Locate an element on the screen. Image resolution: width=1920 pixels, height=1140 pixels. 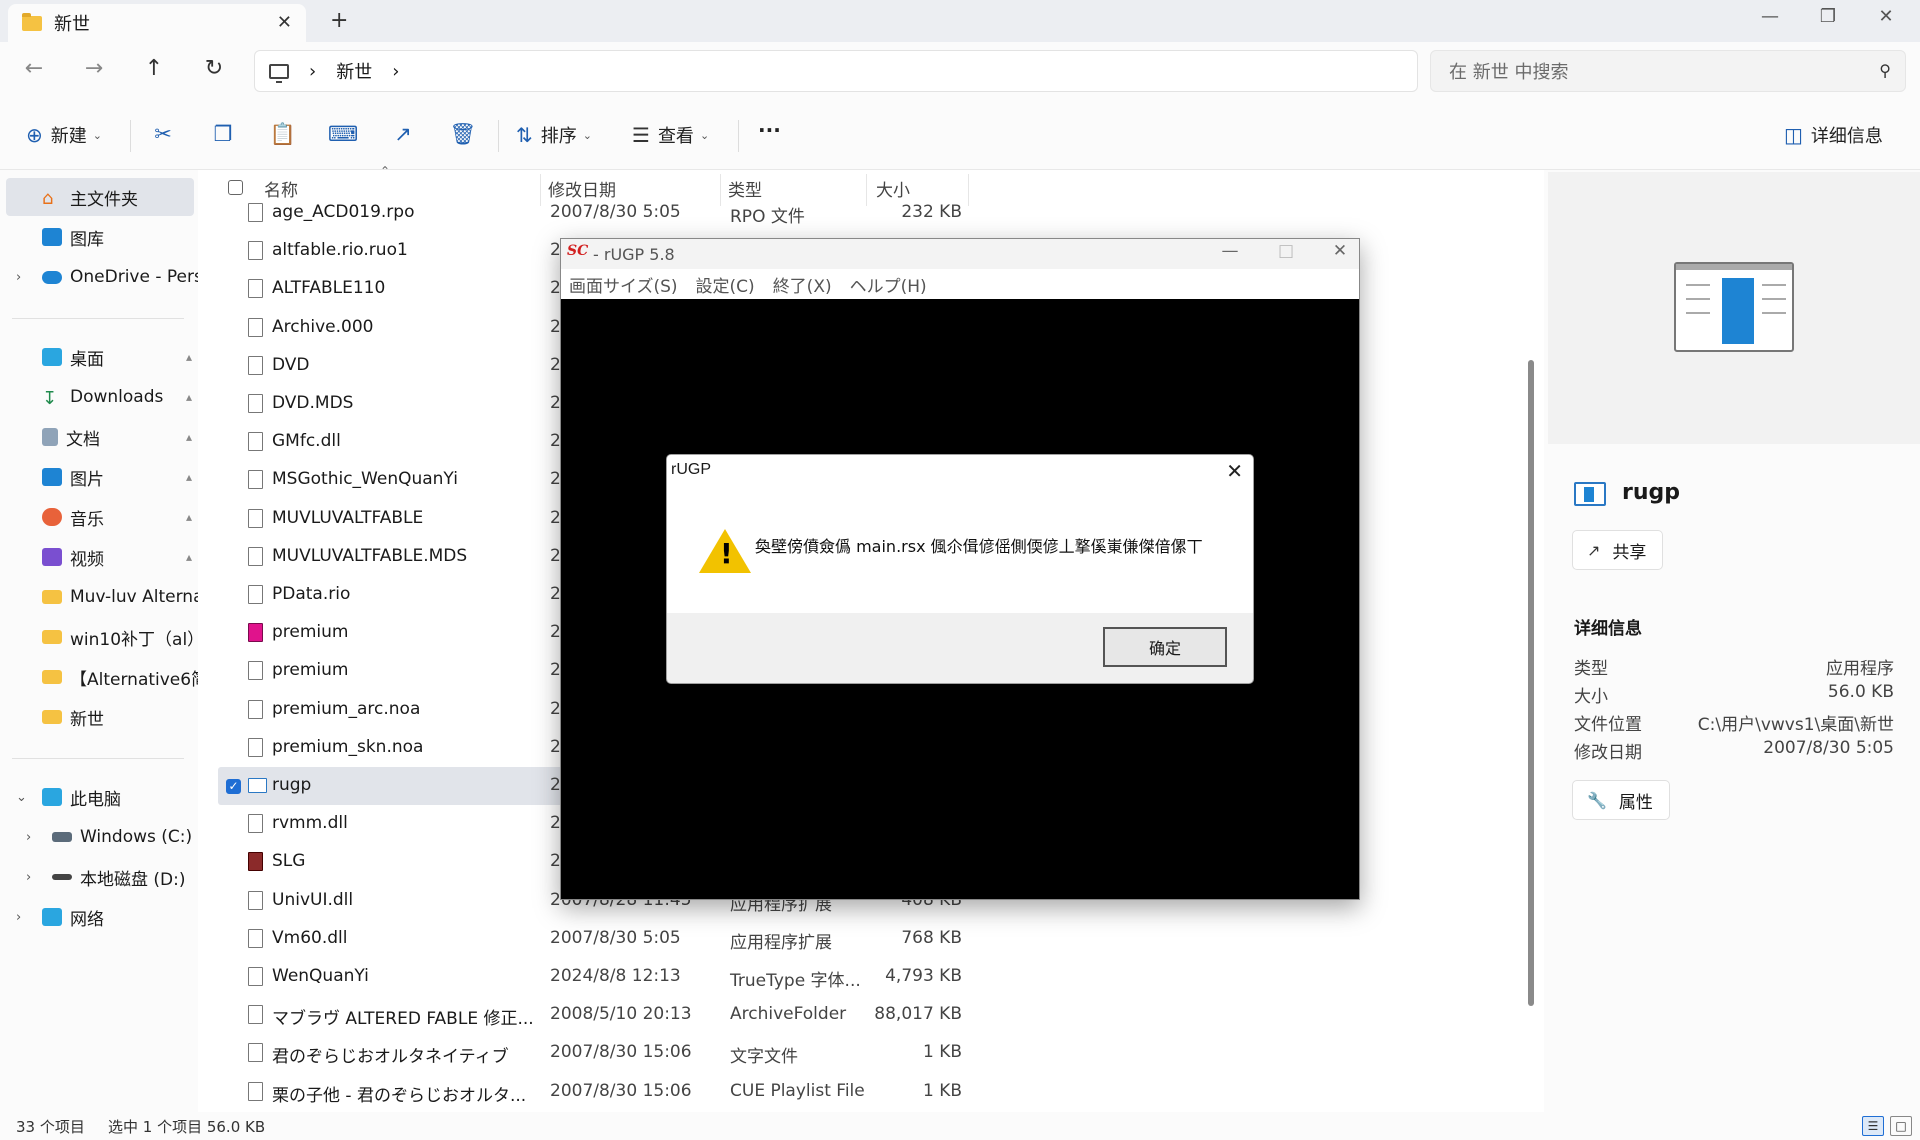
sidebar-item-music: 音乐 ▴ is located at coordinates (99, 517).